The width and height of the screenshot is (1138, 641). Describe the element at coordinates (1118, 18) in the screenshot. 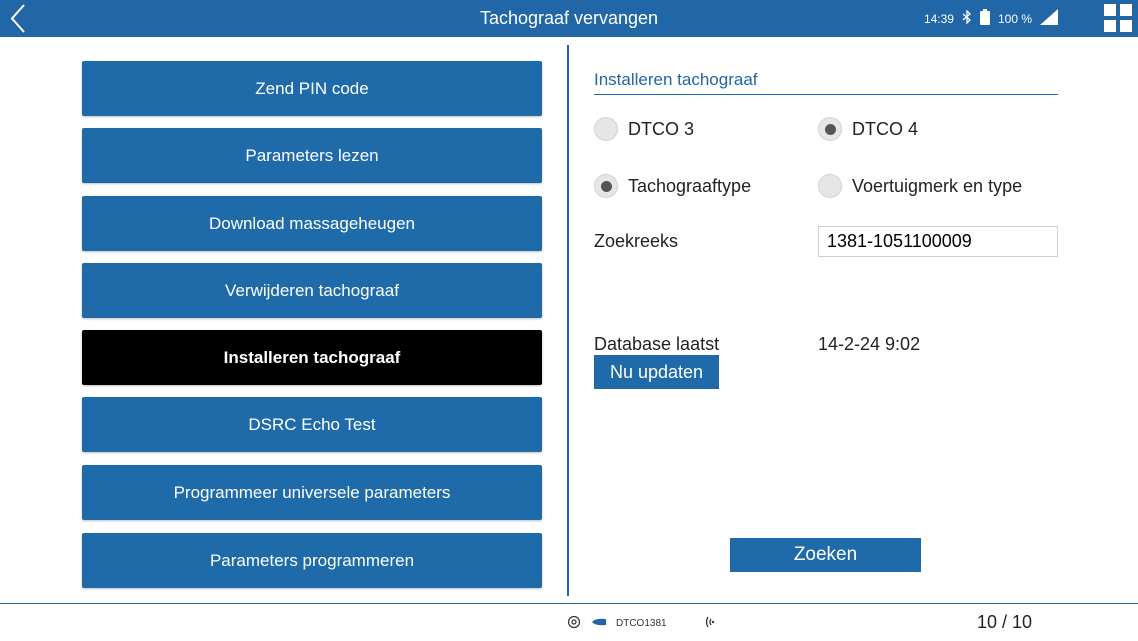

I see `apps-grid-icon` at that location.